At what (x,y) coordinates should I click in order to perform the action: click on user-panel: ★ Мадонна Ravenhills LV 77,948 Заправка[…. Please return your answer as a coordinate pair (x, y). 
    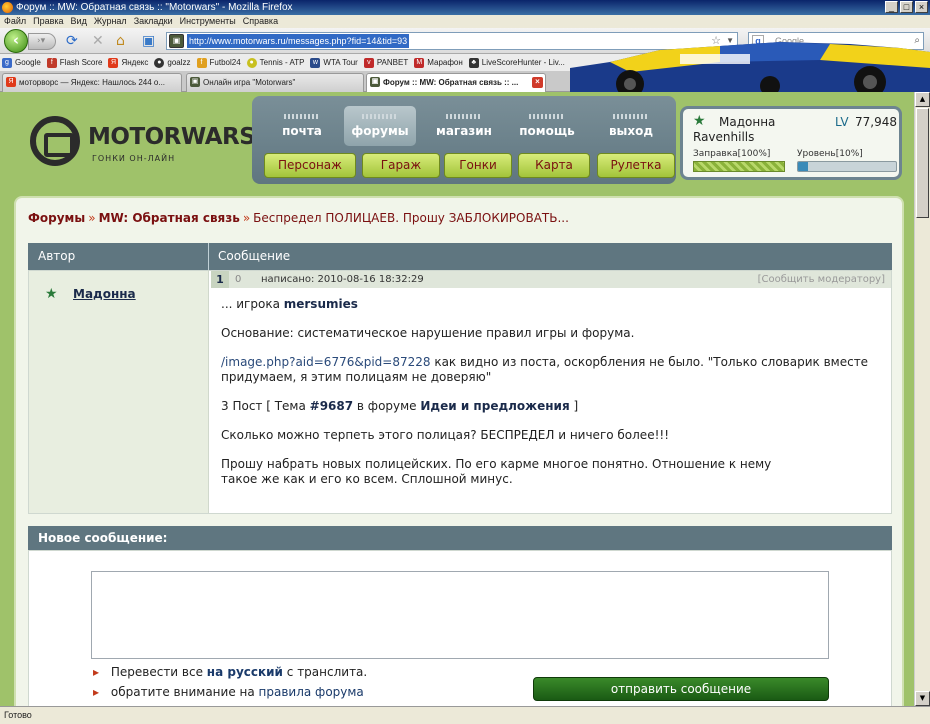
    Looking at the image, I should click on (791, 143).